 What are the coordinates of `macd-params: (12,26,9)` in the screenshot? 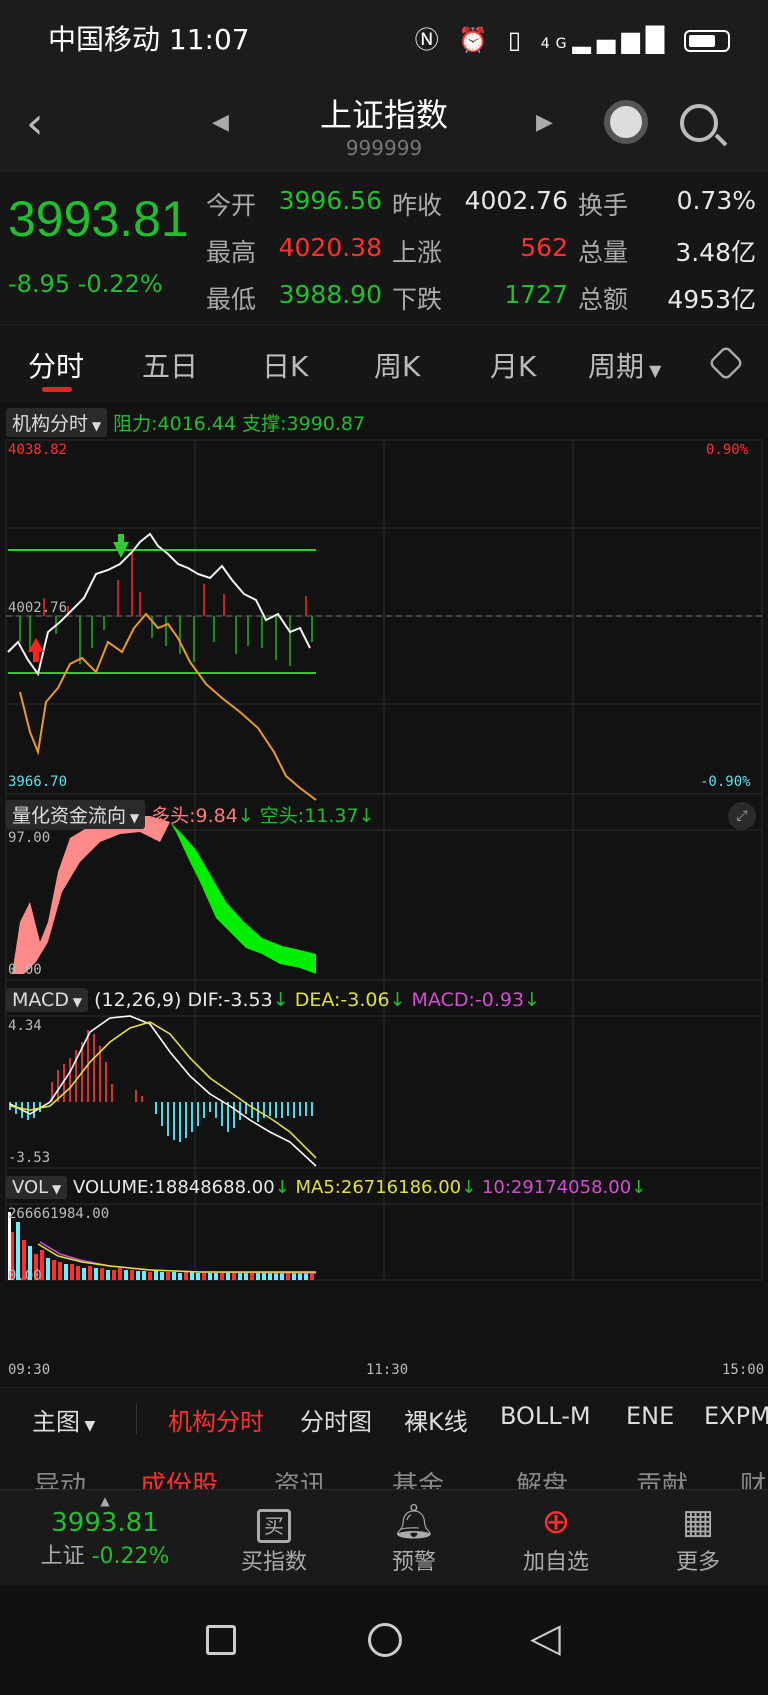 It's located at (138, 1000).